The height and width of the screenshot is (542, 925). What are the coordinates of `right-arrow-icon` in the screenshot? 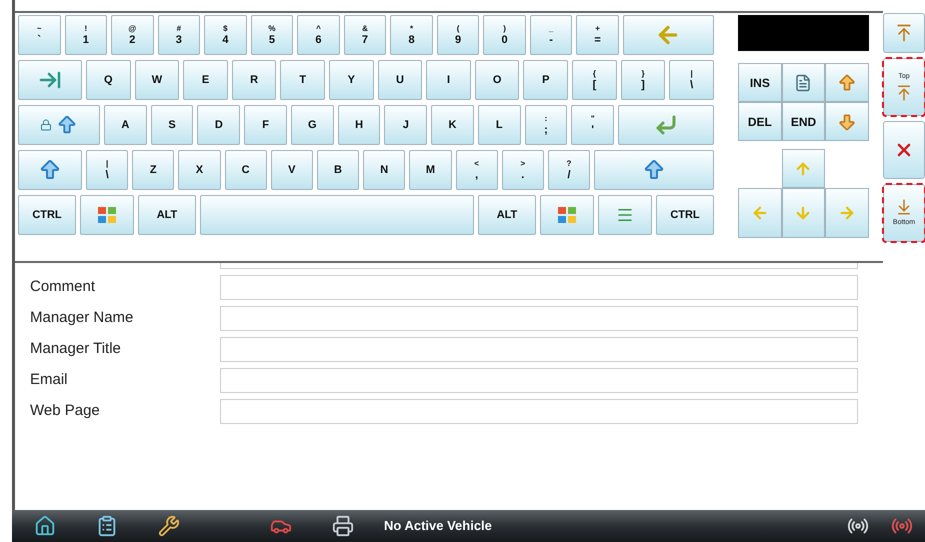 It's located at (847, 213).